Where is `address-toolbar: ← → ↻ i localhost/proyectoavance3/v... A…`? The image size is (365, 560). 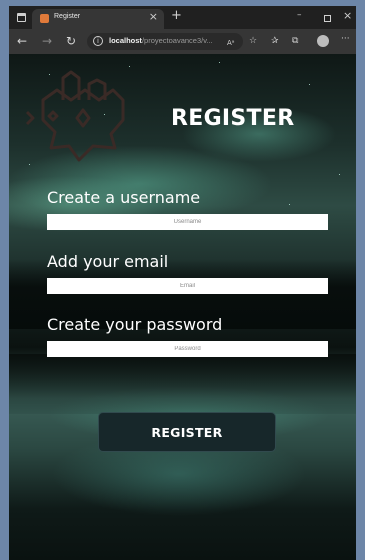
address-toolbar: ← → ↻ i localhost/proyectoavance3/v... A… is located at coordinates (182, 41).